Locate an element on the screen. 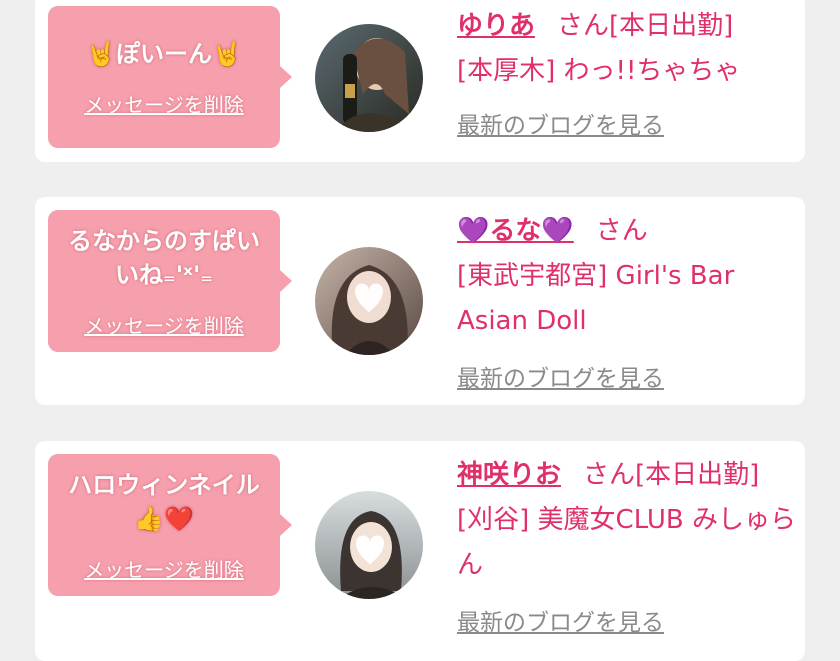 The height and width of the screenshot is (661, 840). girl-name-link: 神咲りお is located at coordinates (509, 475).